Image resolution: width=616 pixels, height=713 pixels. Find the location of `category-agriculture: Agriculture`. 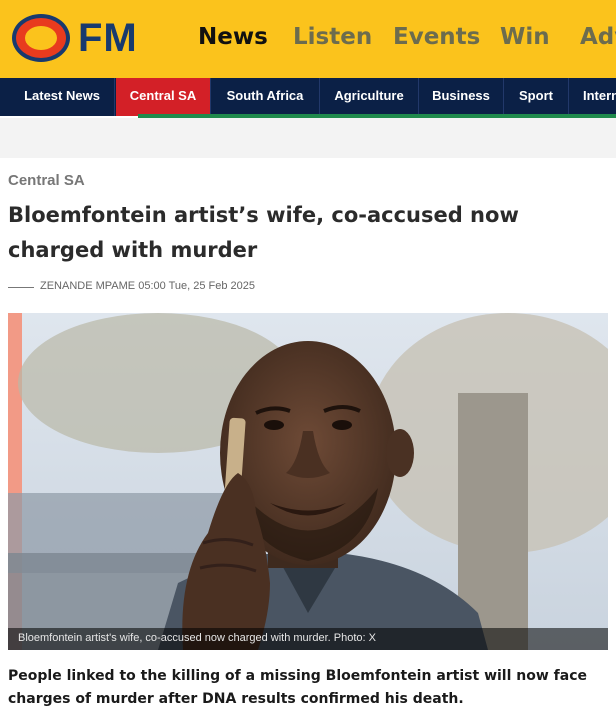

category-agriculture: Agriculture is located at coordinates (369, 97).